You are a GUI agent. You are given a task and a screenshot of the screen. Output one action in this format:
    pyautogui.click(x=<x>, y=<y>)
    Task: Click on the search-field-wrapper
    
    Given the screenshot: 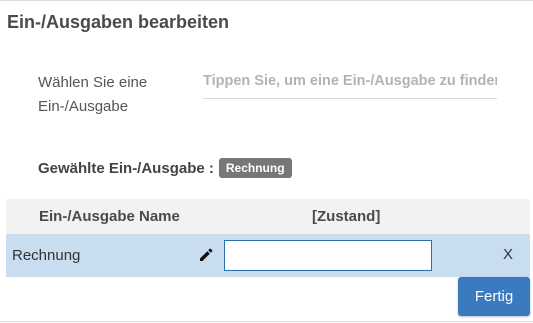 What is the action you would take?
    pyautogui.click(x=350, y=81)
    